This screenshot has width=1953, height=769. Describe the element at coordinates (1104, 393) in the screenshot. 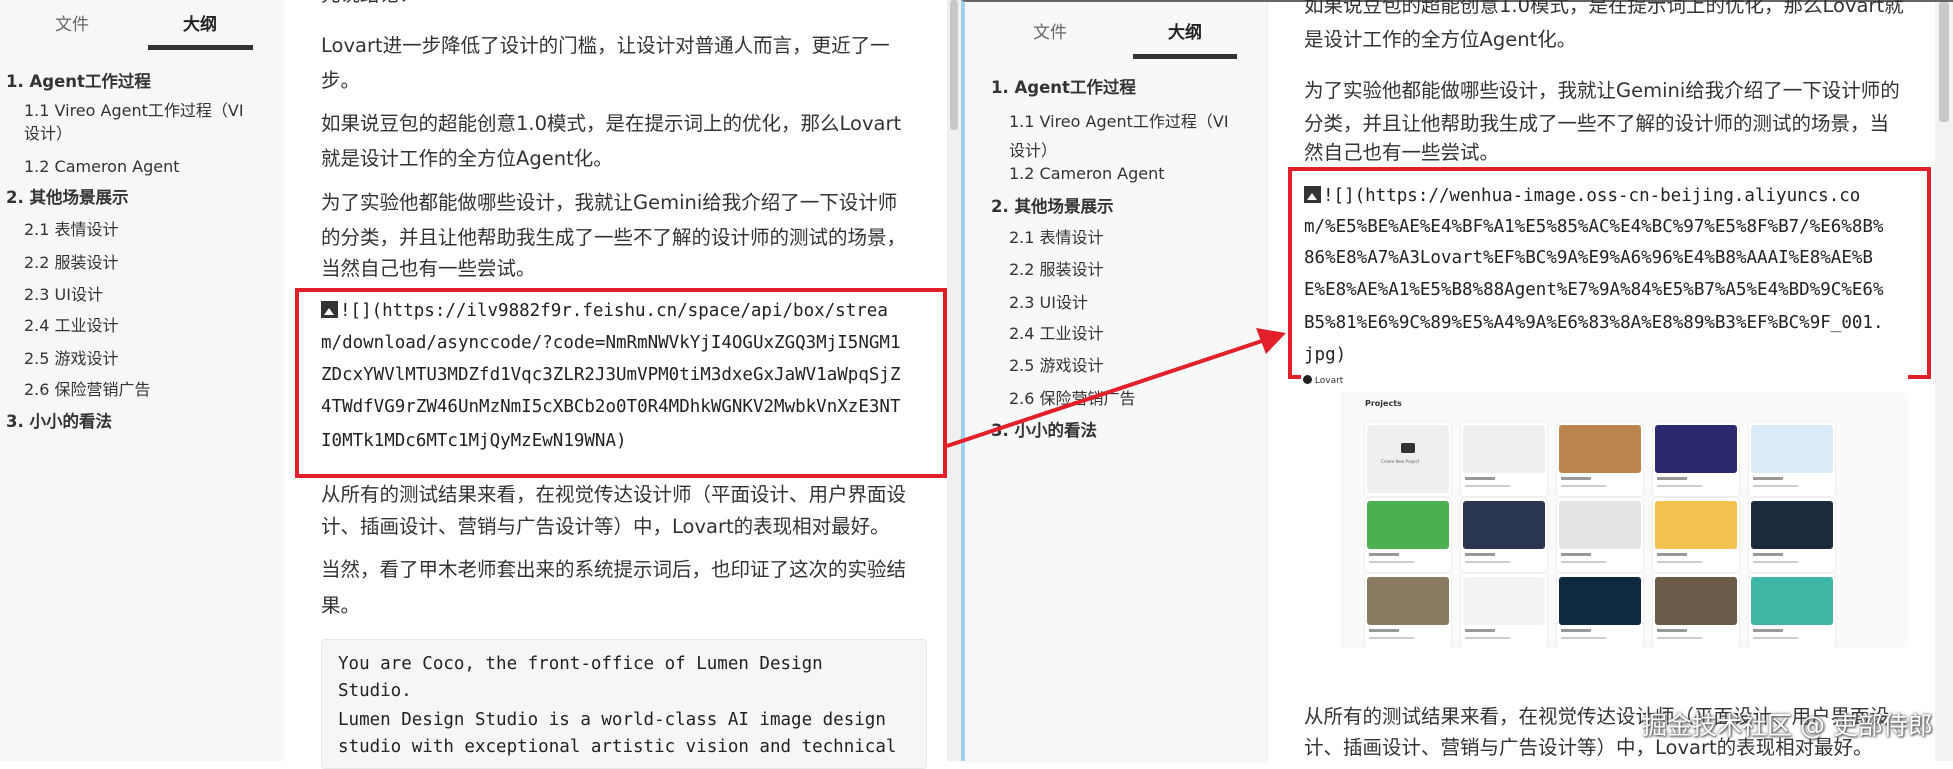

I see `arrow-shaft` at that location.